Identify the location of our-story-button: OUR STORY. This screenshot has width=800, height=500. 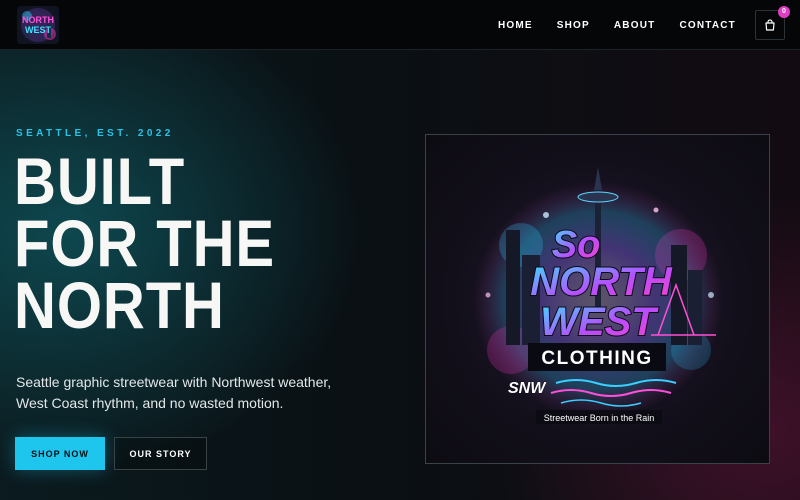
(160, 453).